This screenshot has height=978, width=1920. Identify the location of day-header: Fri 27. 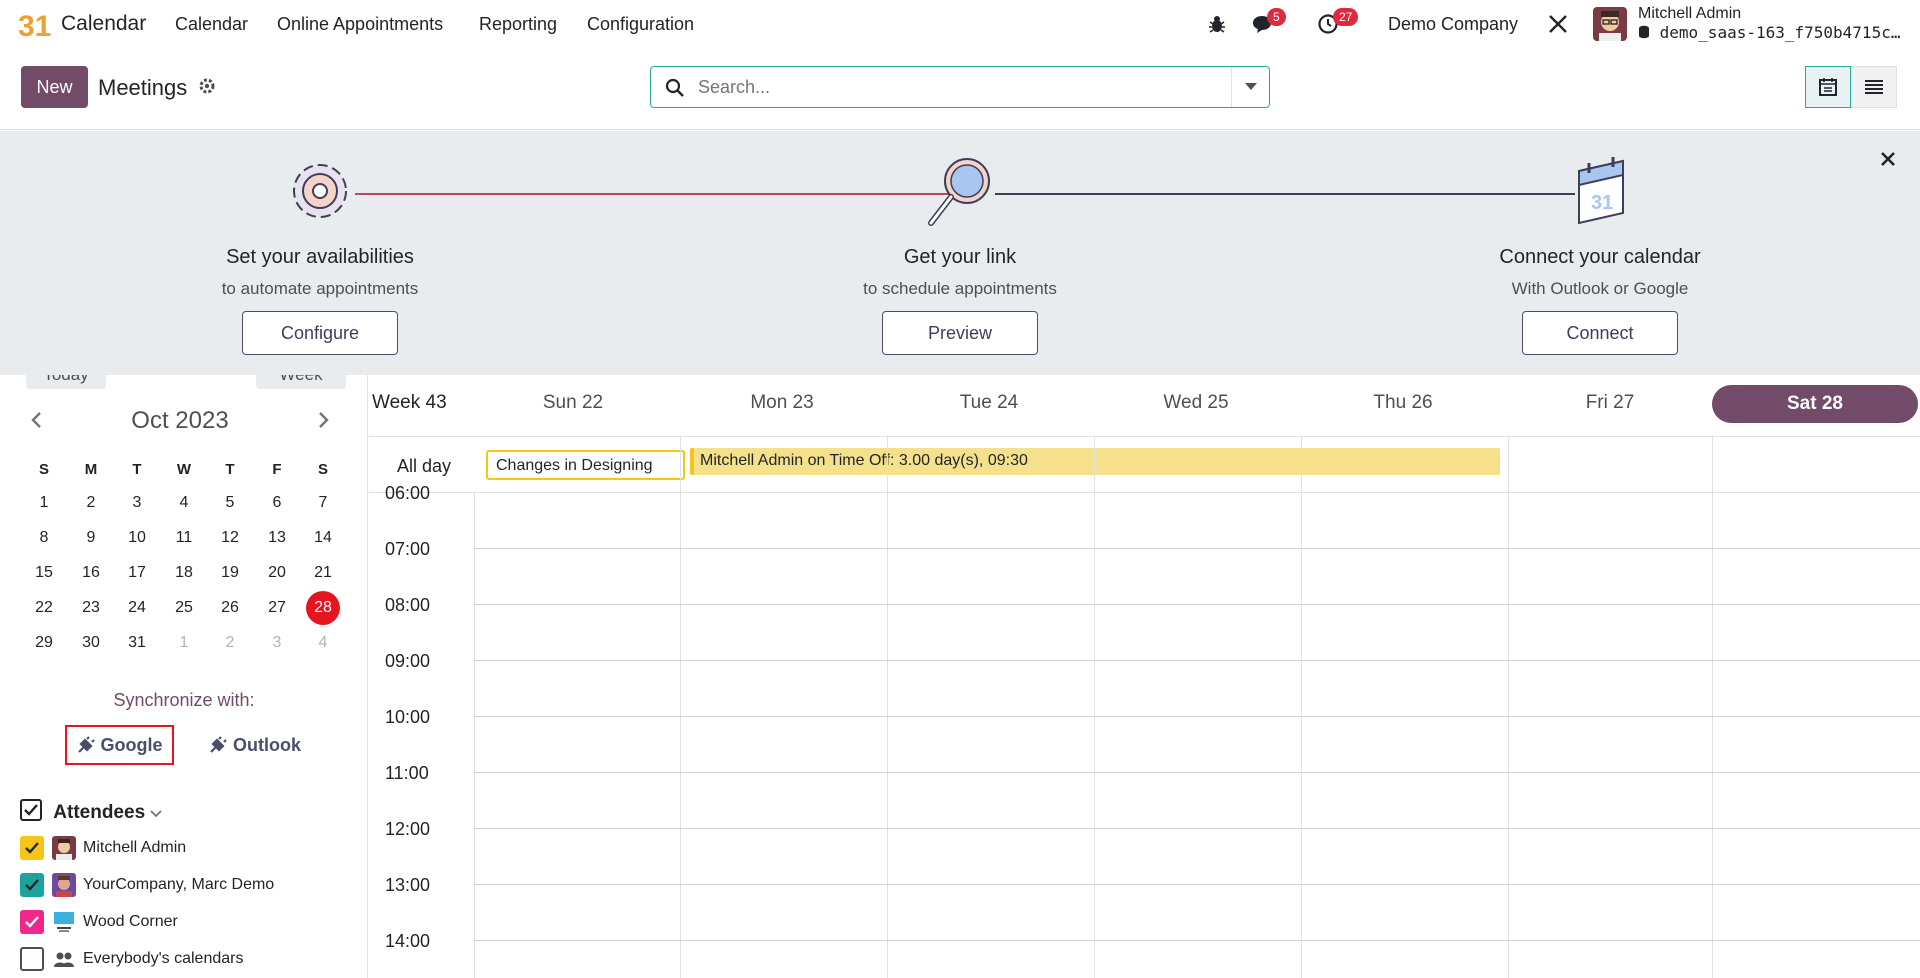
(1610, 403).